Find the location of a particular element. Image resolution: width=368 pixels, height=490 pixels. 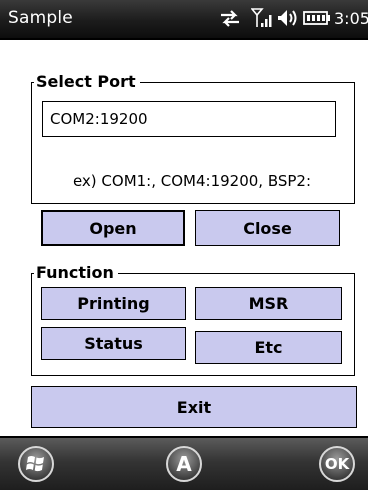

center-a-label: A is located at coordinates (184, 464).